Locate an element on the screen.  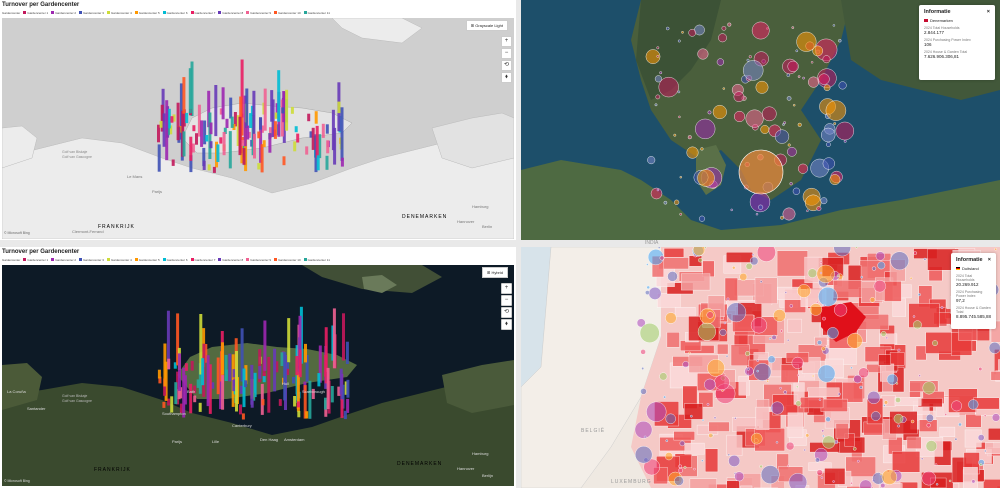
legend-item: Gardencenter 5 is located at coordinates (147, 260).